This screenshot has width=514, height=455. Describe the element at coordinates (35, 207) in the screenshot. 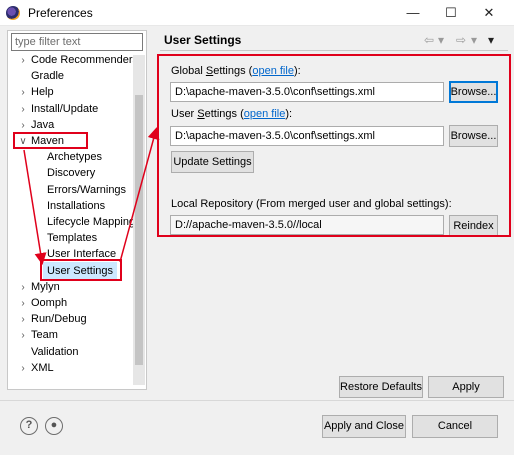

I see `arrow-maven-to-user-settings` at that location.